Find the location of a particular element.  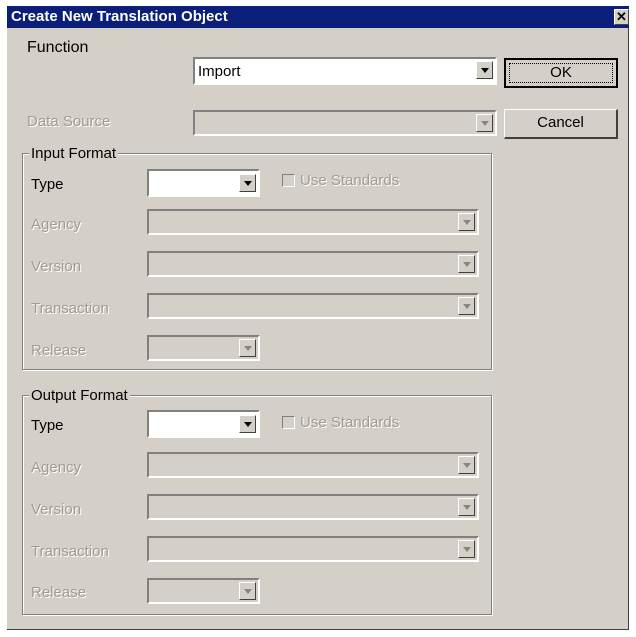

input-agency-dropdown is located at coordinates (313, 222).